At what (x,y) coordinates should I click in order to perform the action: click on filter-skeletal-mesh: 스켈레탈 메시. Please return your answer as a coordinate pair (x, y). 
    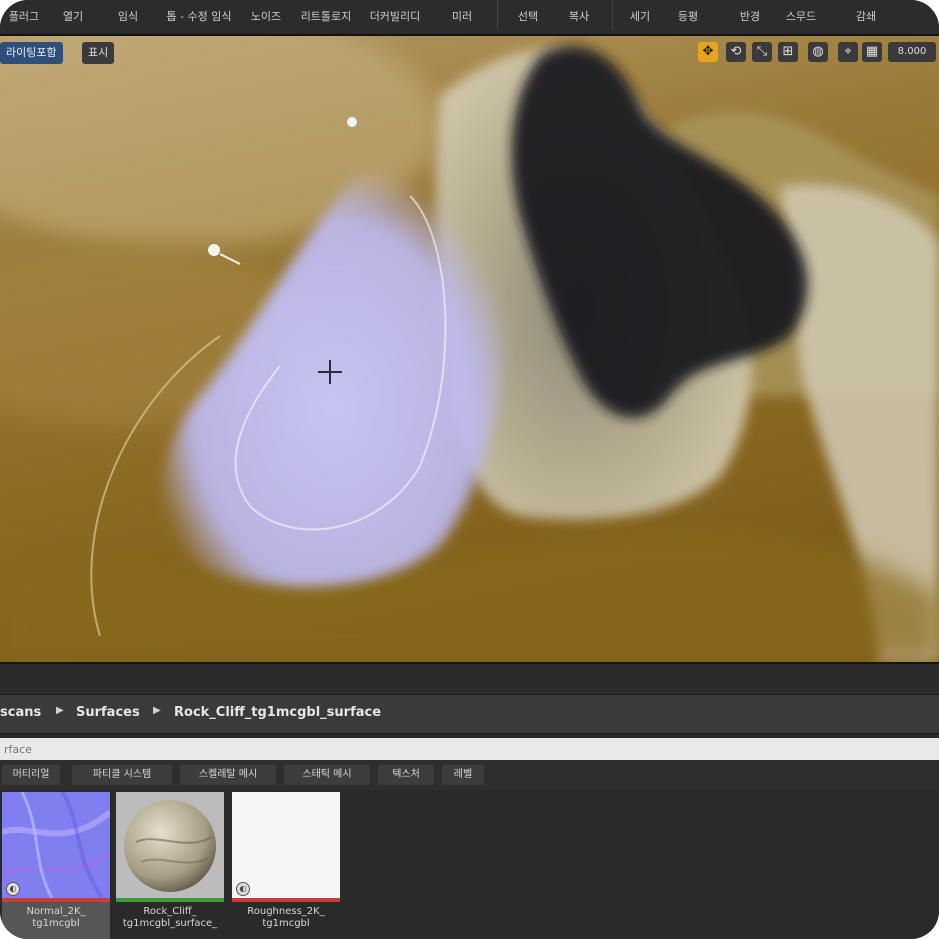
    Looking at the image, I should click on (228, 775).